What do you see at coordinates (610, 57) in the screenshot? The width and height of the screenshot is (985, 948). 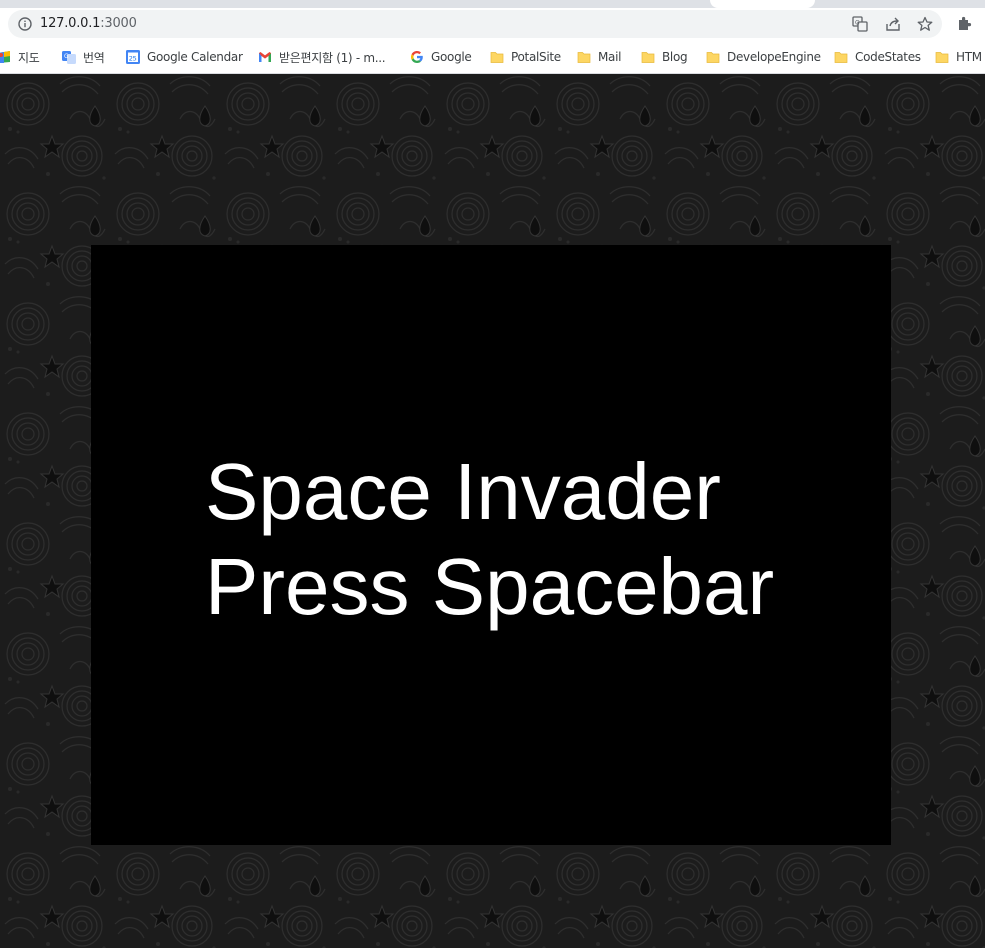 I see `bookmark-label: Mail` at bounding box center [610, 57].